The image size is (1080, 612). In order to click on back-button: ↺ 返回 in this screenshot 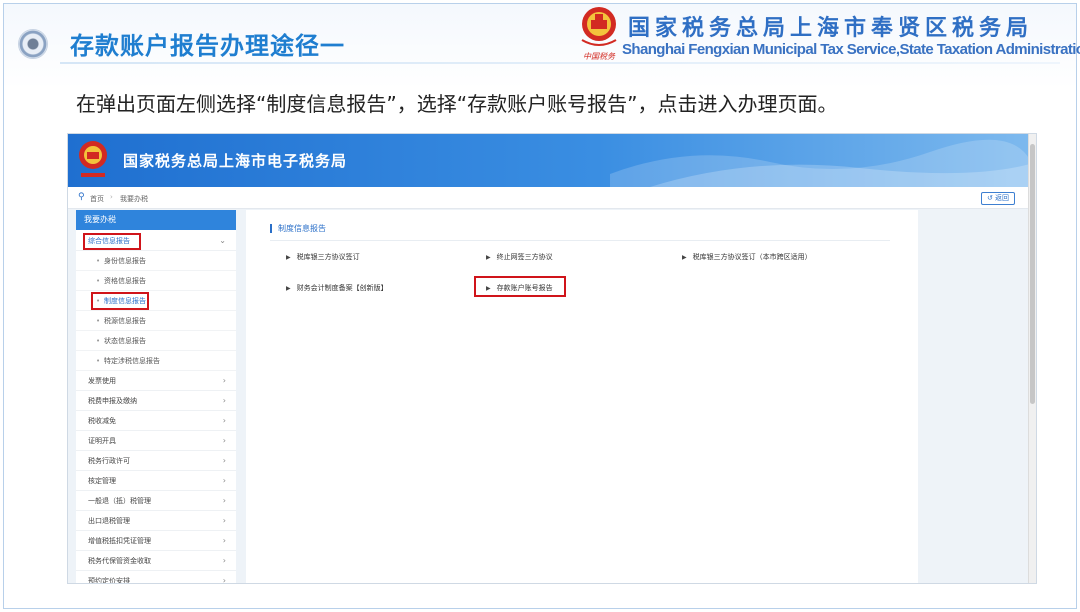, I will do `click(998, 198)`.